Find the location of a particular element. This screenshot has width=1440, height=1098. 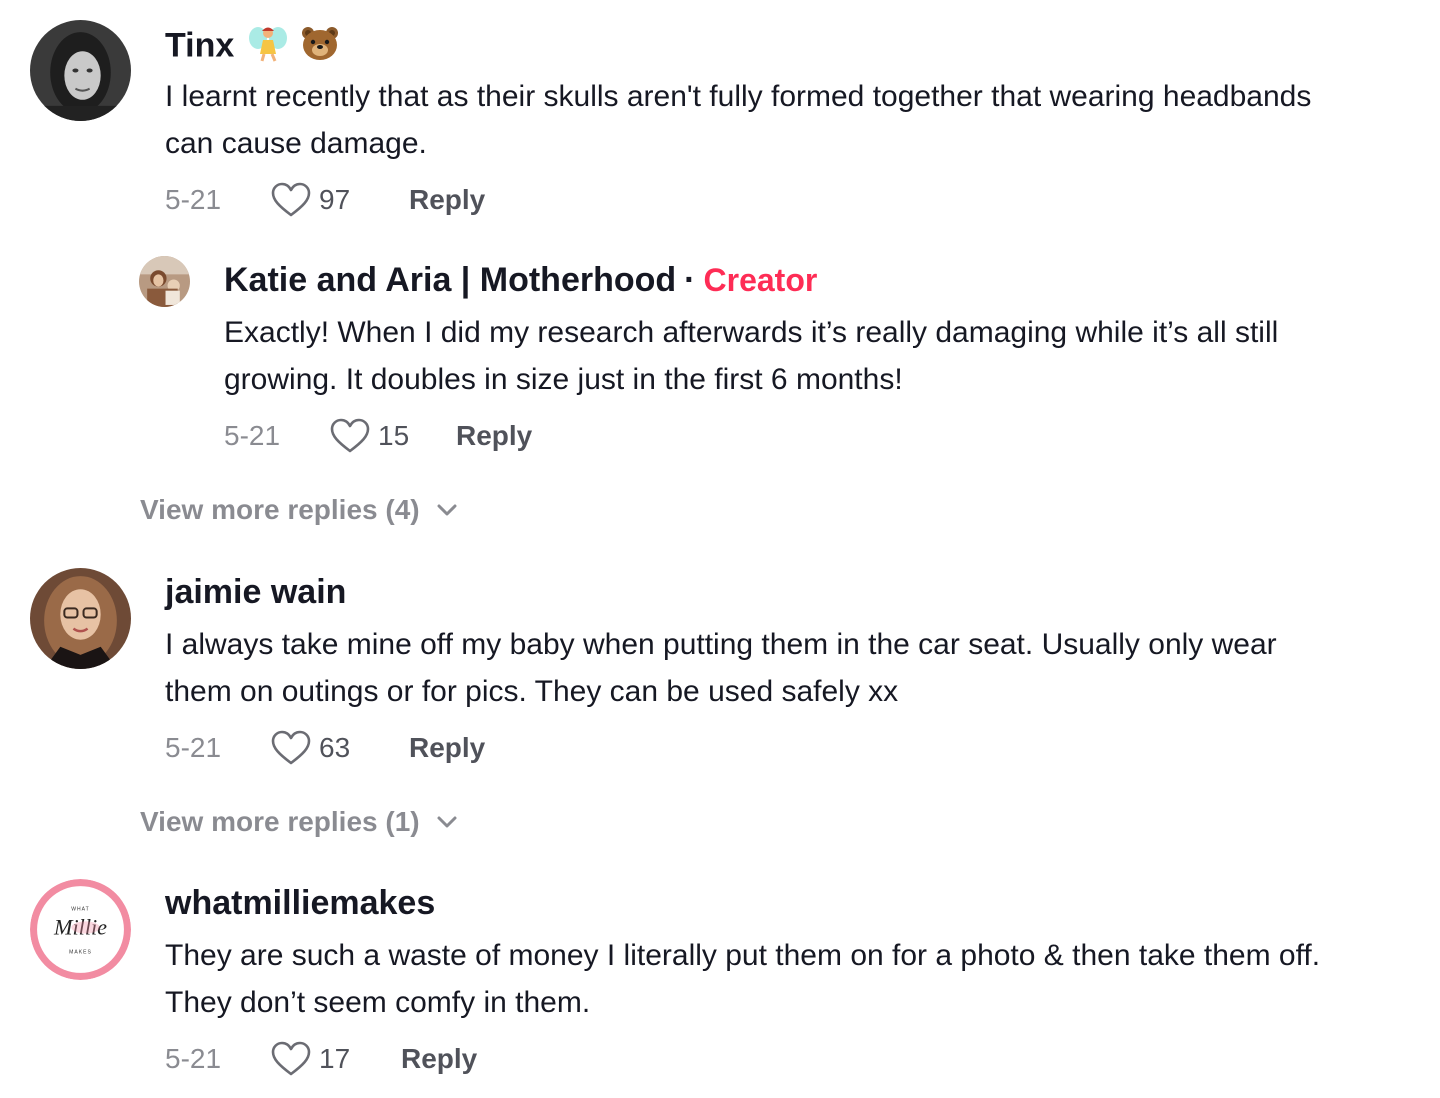

millie-logo-icon: WHAT Millie MAKES is located at coordinates (80, 929).